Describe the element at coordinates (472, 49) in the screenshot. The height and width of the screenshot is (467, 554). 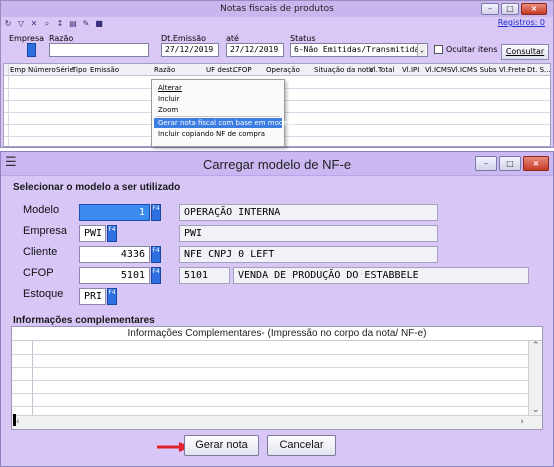
I see `ocultar-itens-label: Ocultar itens` at that location.